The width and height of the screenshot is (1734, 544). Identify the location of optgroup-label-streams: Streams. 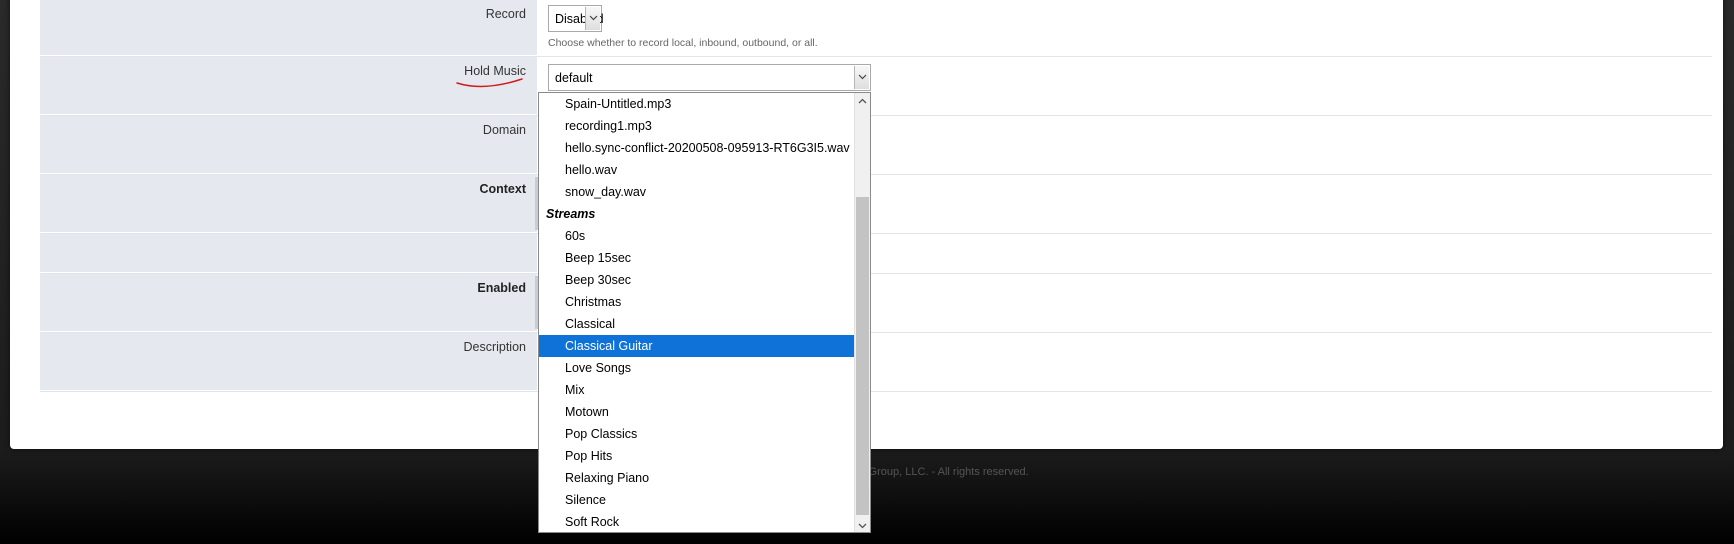
(571, 214).